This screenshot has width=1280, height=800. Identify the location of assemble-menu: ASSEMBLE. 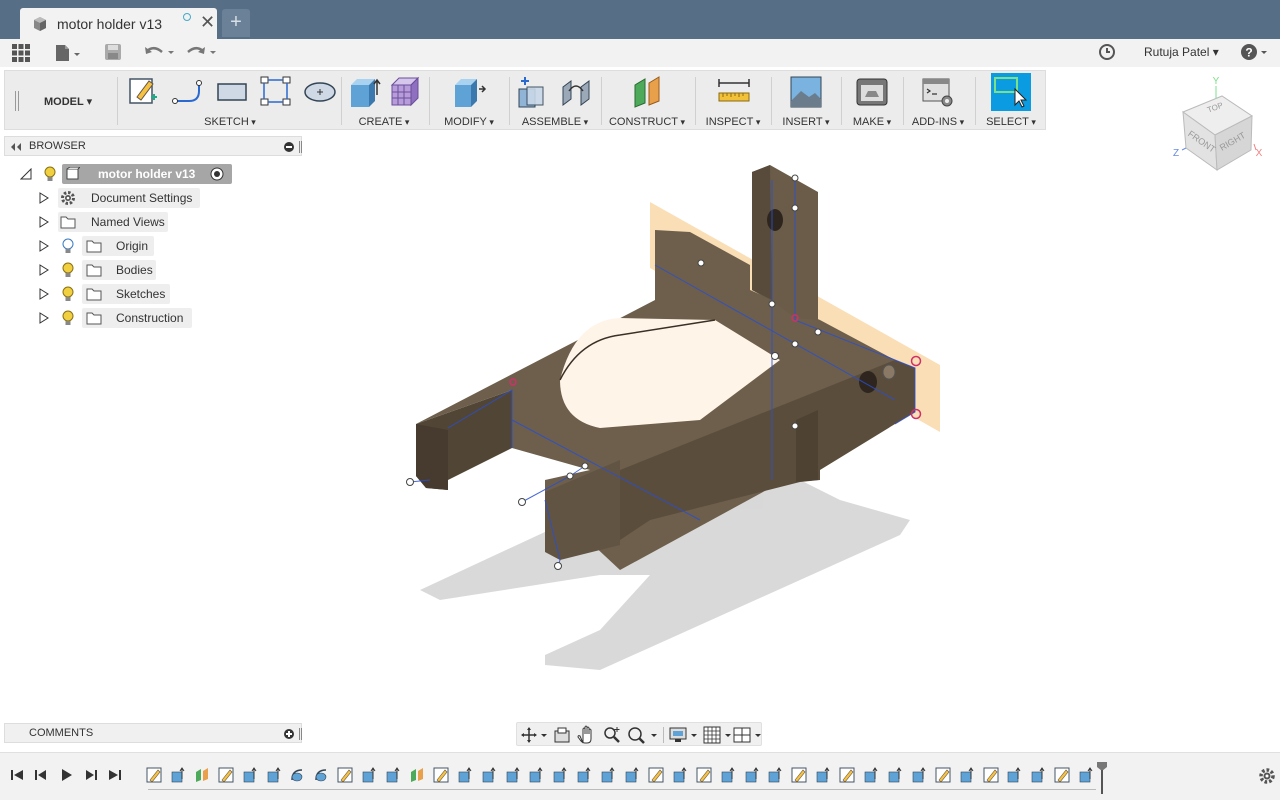
(555, 122).